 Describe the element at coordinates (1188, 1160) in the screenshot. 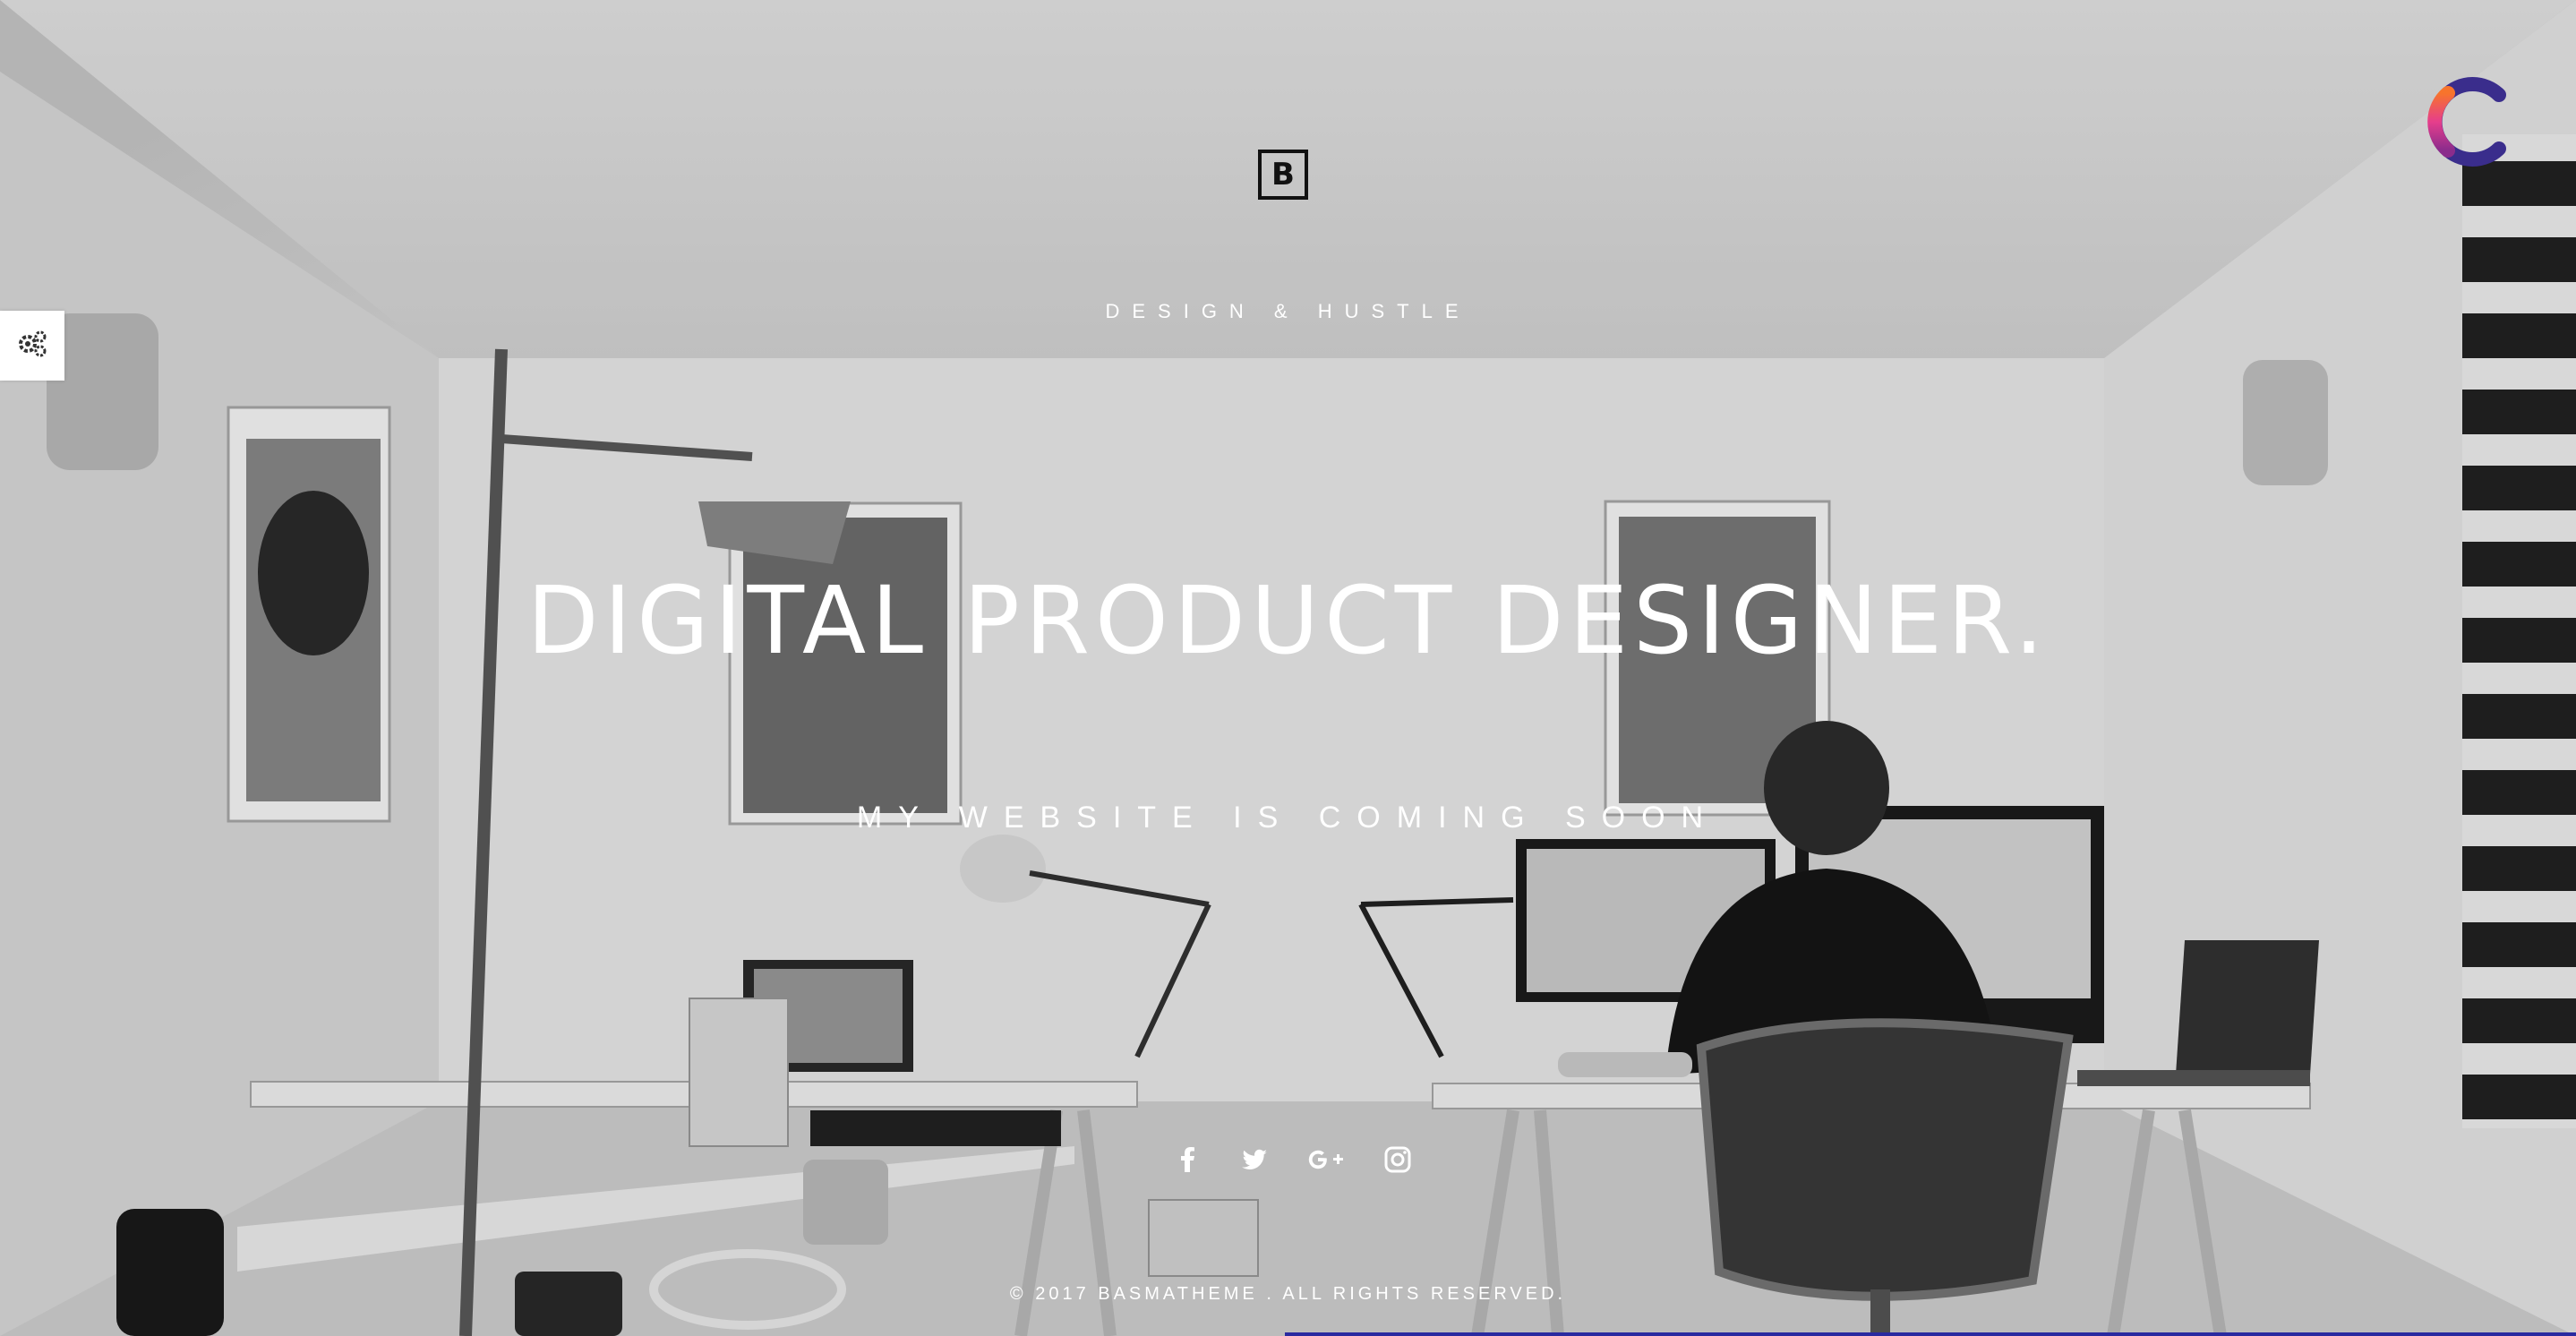

I see `facebook-icon` at that location.